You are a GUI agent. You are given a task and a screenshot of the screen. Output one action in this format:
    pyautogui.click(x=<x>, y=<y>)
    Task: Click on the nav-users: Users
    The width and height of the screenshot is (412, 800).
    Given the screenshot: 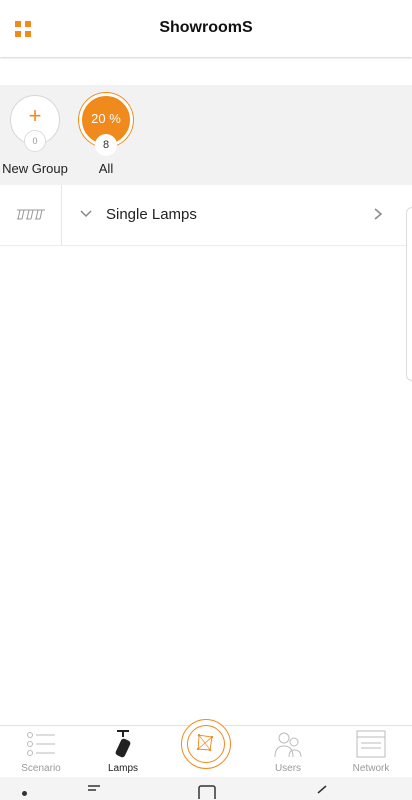 What is the action you would take?
    pyautogui.click(x=288, y=752)
    